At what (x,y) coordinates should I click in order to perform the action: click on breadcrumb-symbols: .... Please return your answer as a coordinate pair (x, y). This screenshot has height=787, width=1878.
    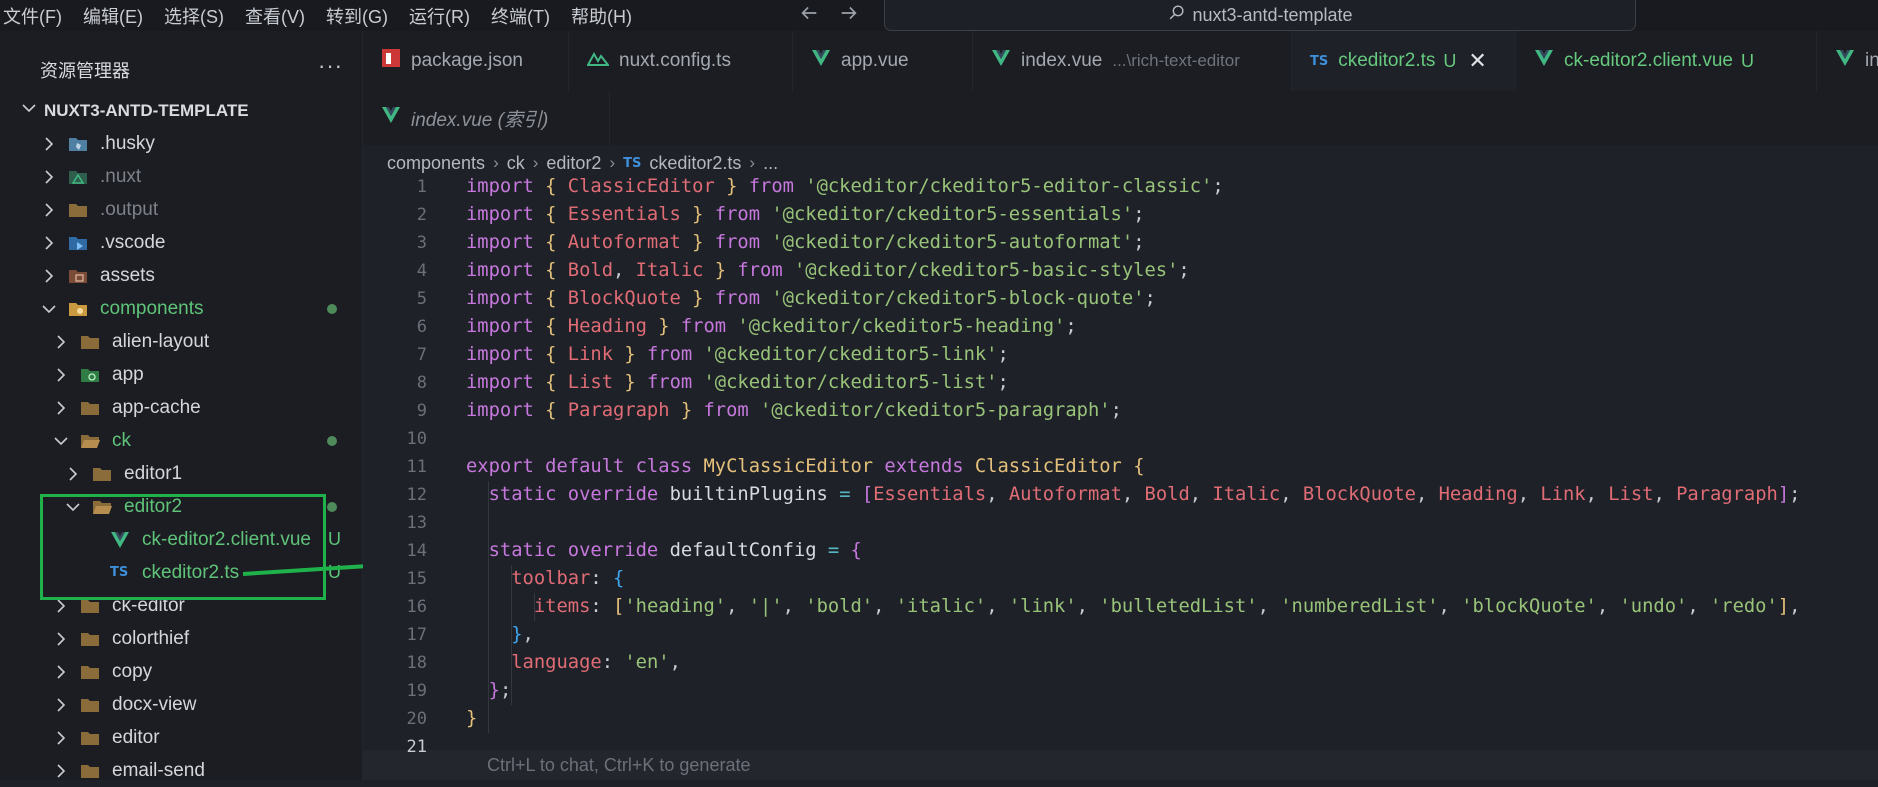
    Looking at the image, I should click on (770, 163).